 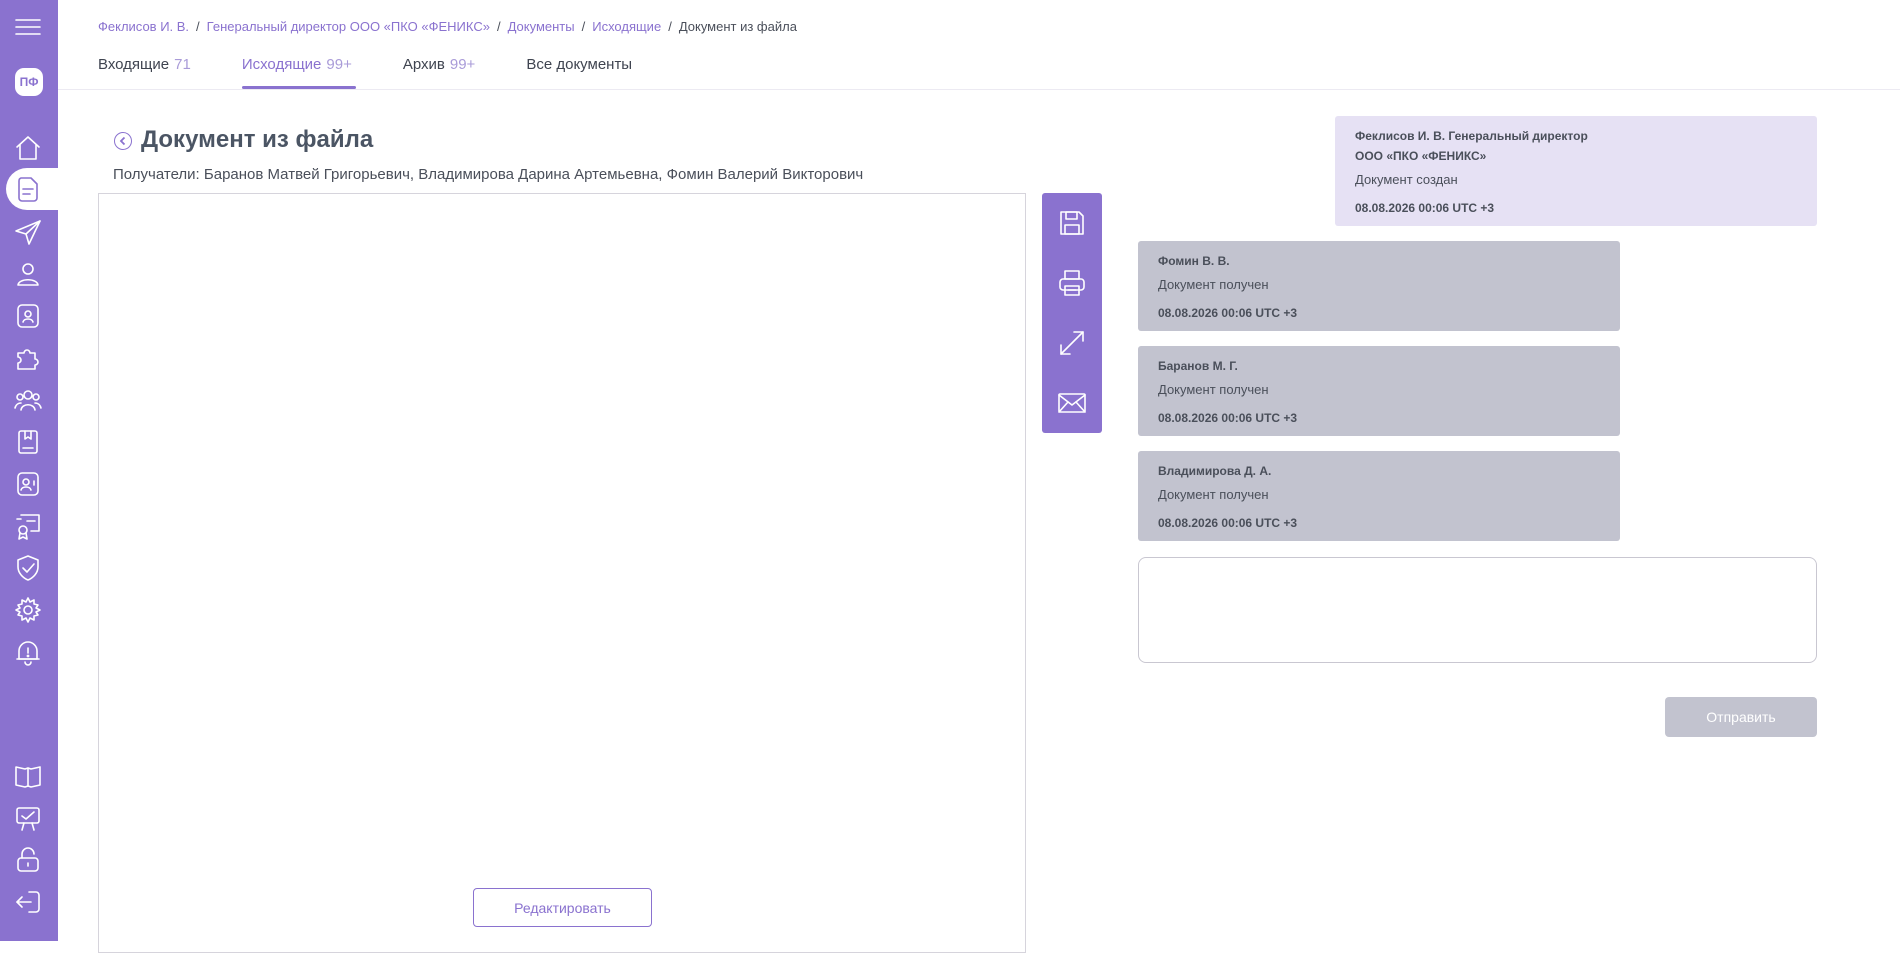 What do you see at coordinates (1741, 717) in the screenshot?
I see `send-button: Отправить` at bounding box center [1741, 717].